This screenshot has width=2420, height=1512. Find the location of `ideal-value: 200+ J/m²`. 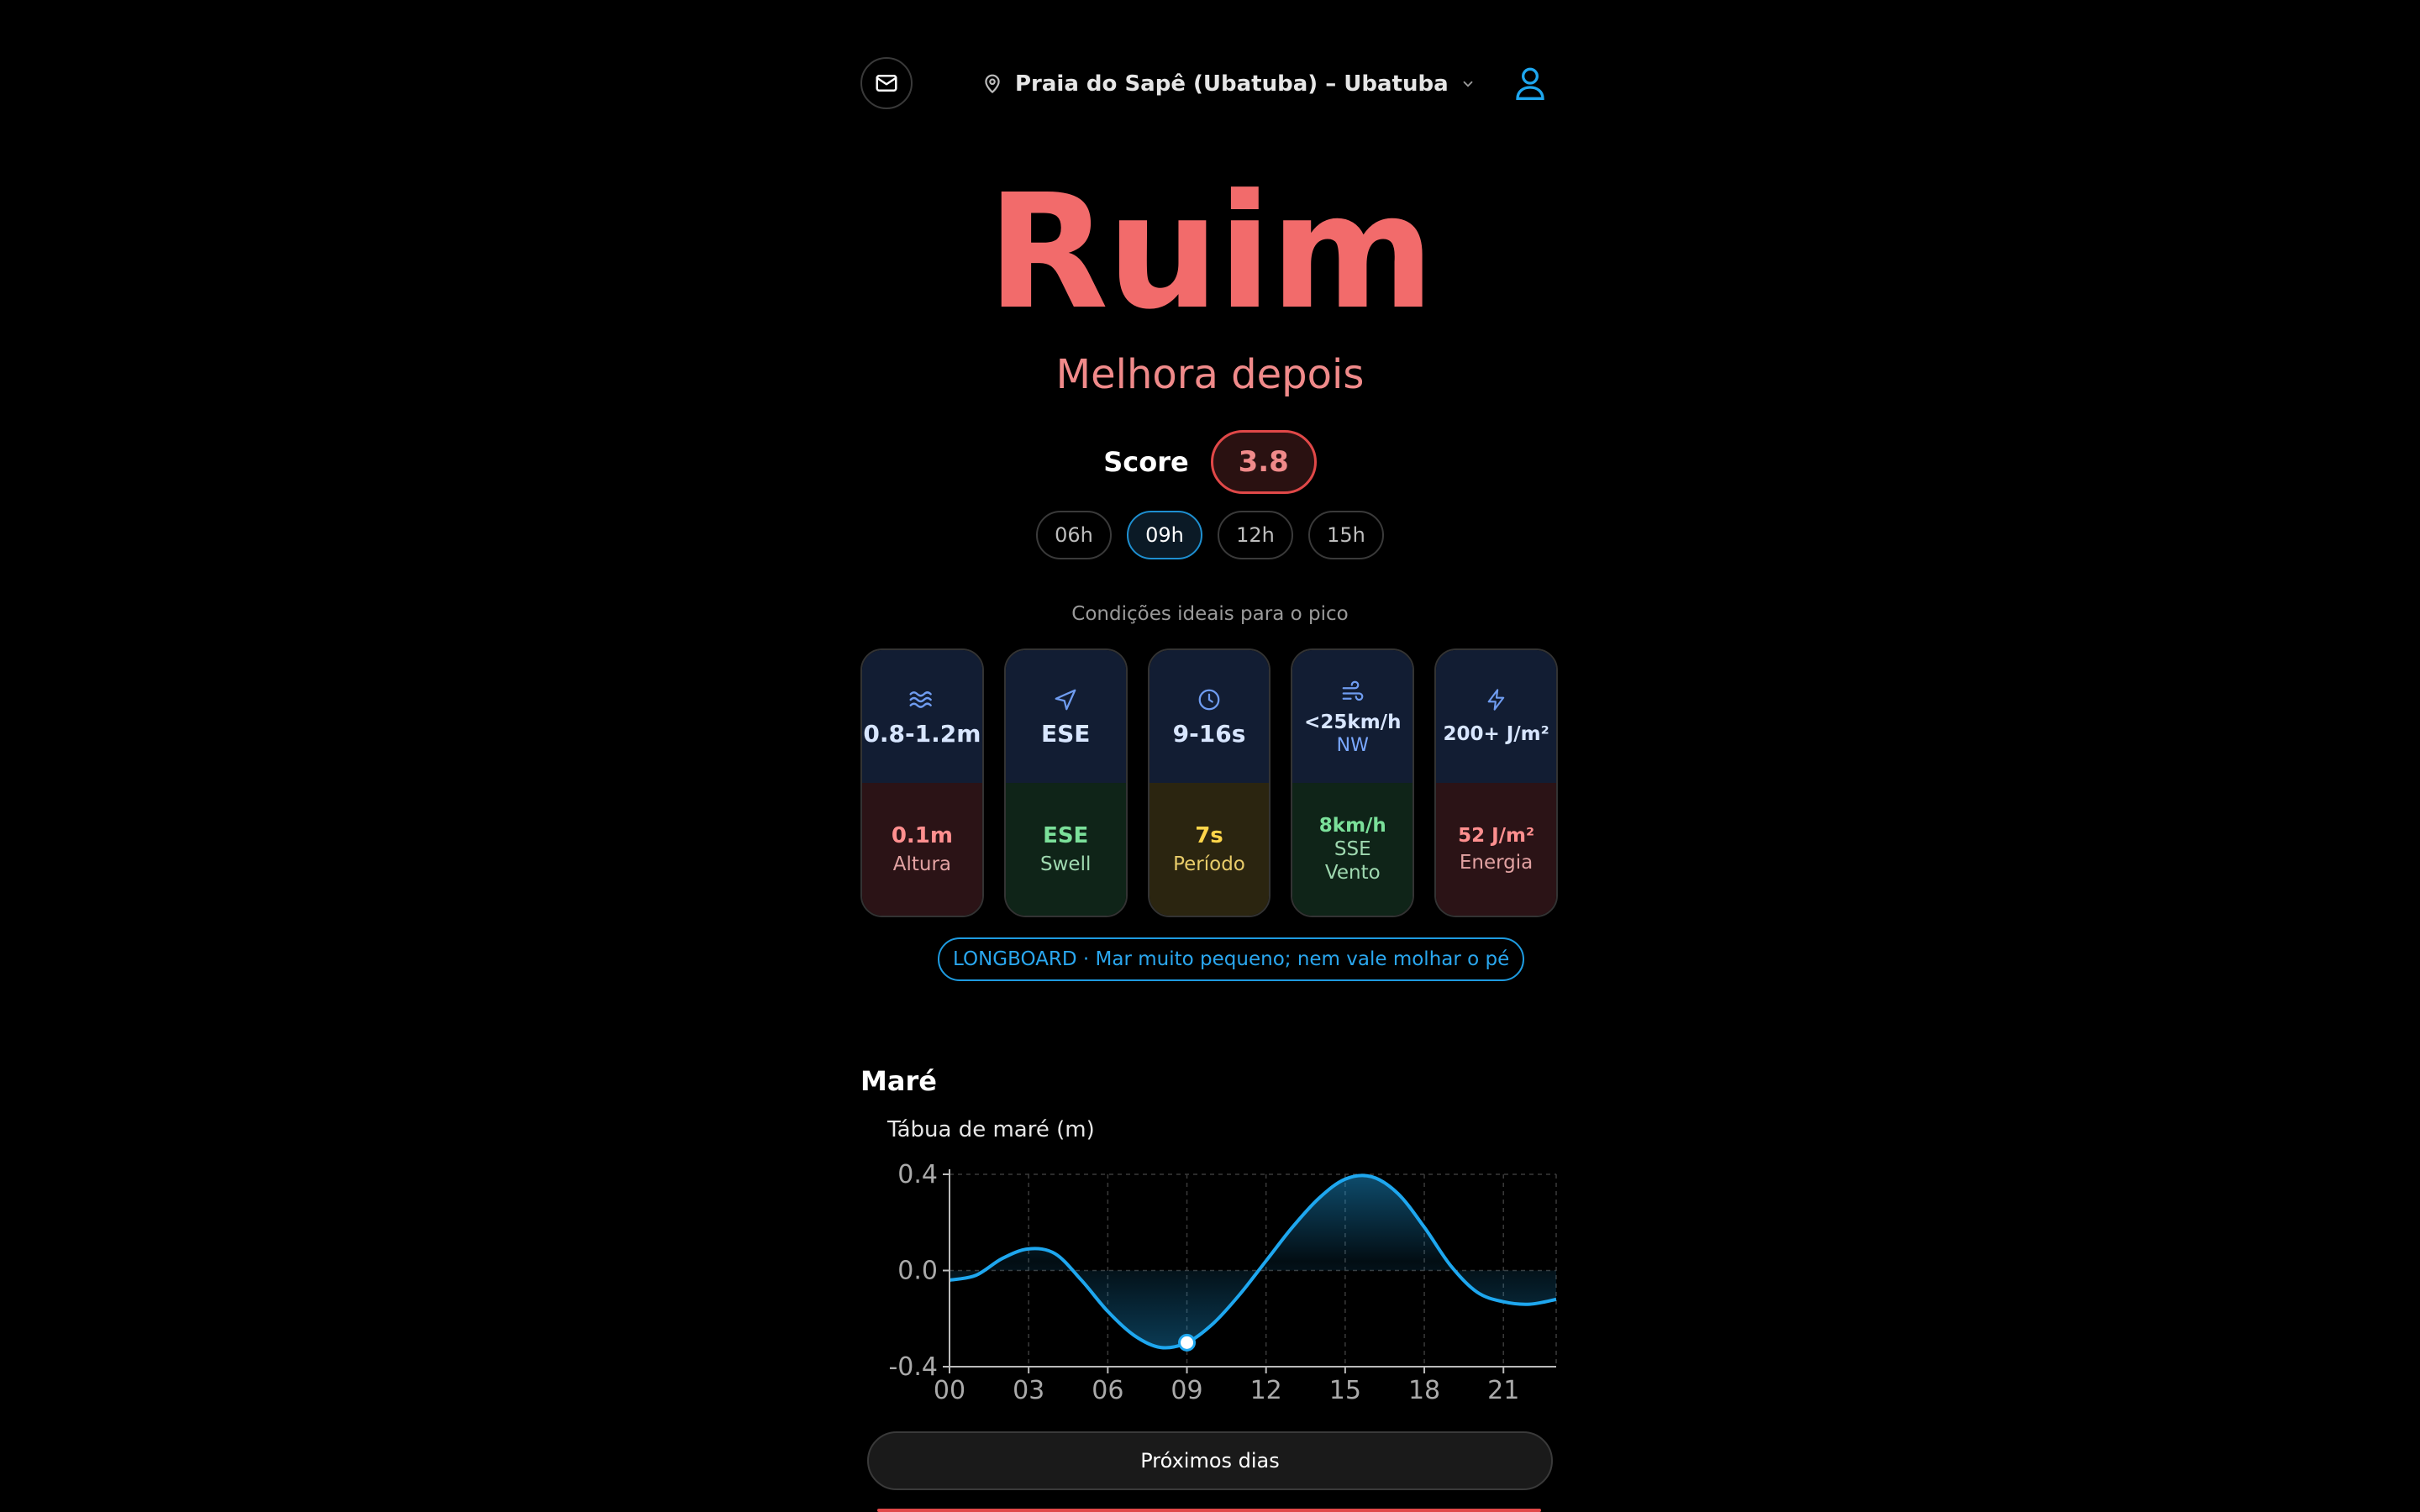

ideal-value: 200+ J/m² is located at coordinates (1496, 734).